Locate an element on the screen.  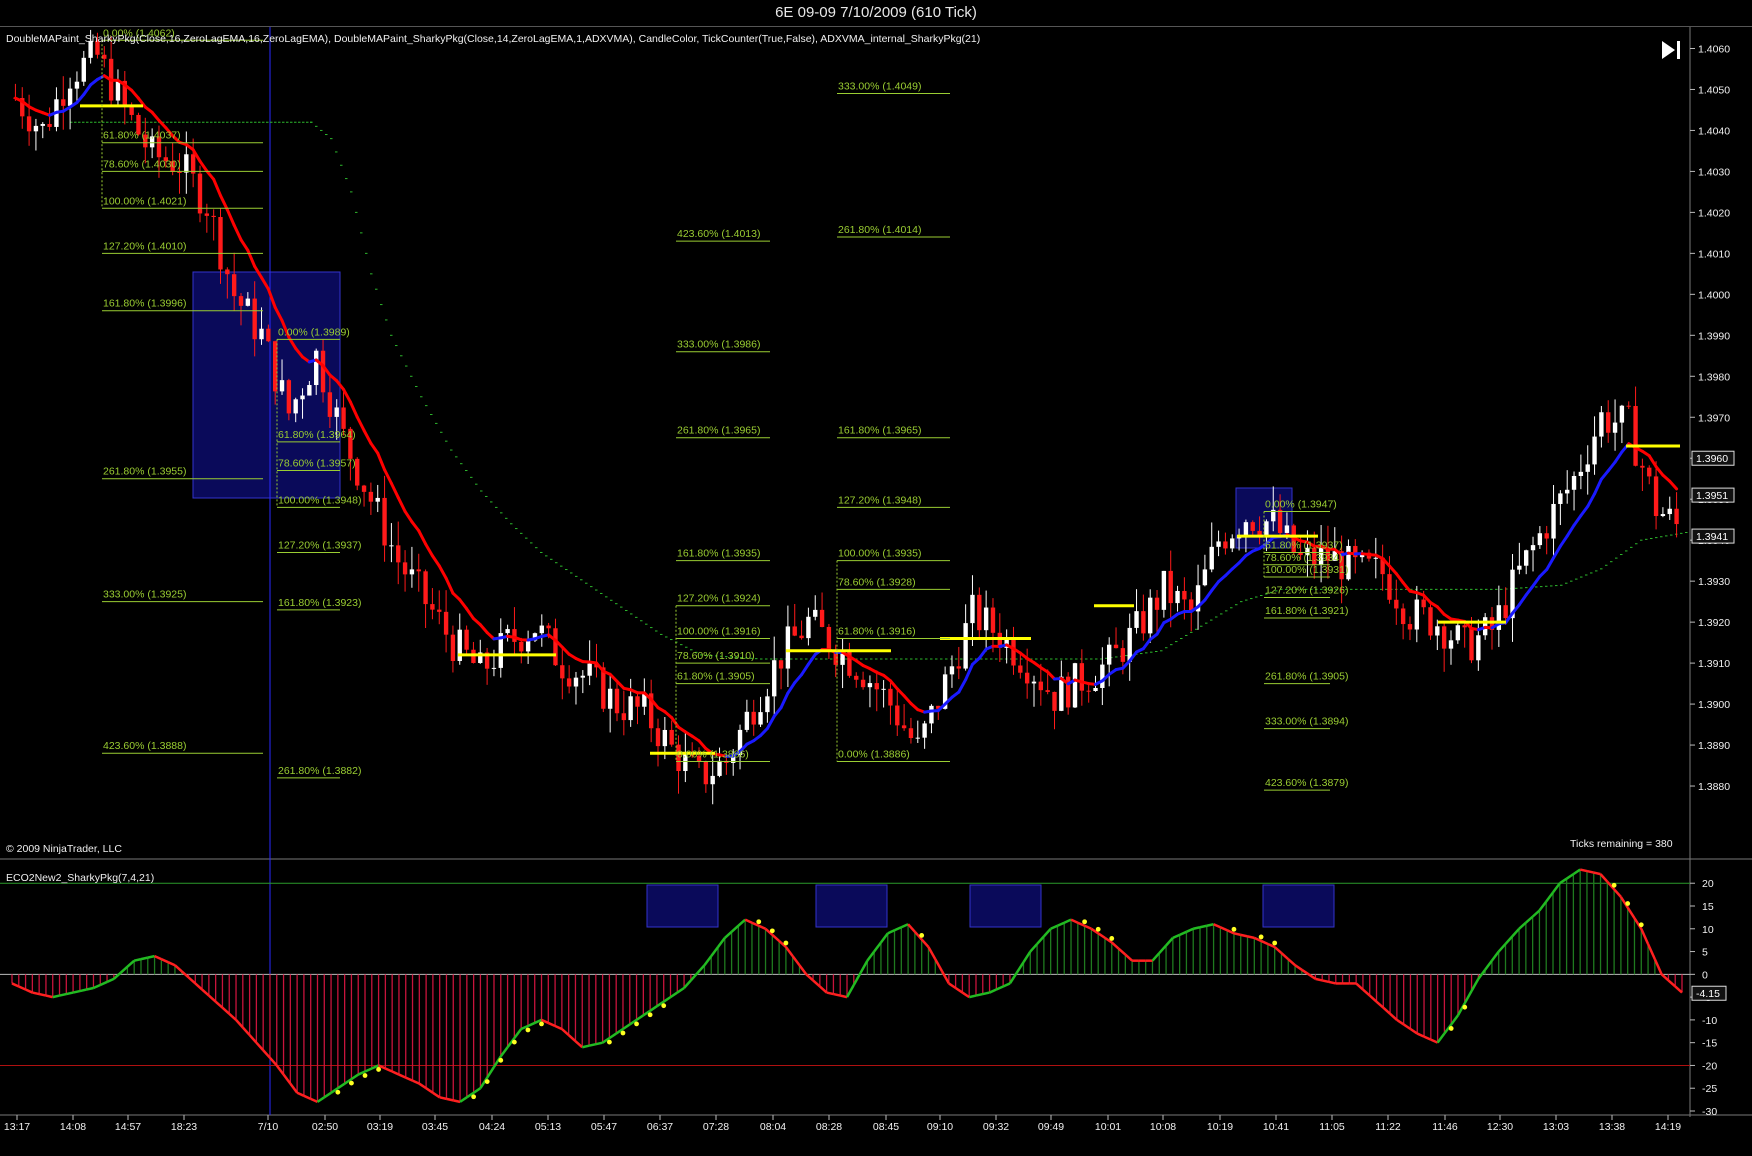
play-to-end-icon is located at coordinates (1671, 50).